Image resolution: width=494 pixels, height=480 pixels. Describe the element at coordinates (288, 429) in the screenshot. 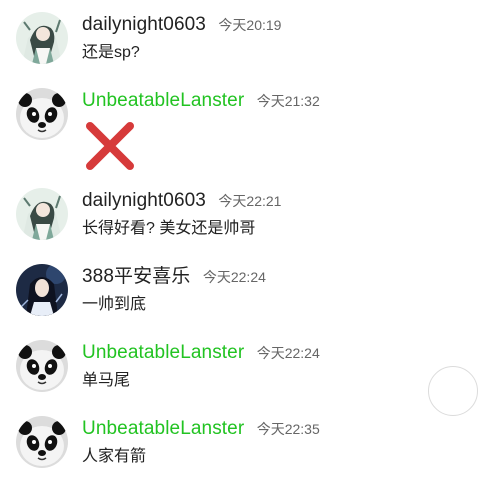

I see `timestamp: 今天22:35` at that location.